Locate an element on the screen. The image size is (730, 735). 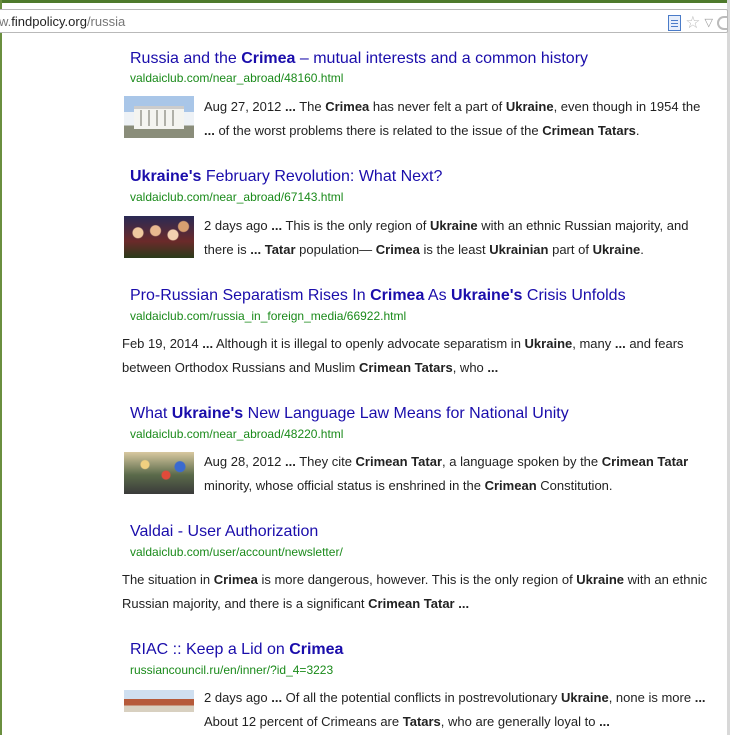
snippet-text: , none is more is located at coordinates (651, 697).